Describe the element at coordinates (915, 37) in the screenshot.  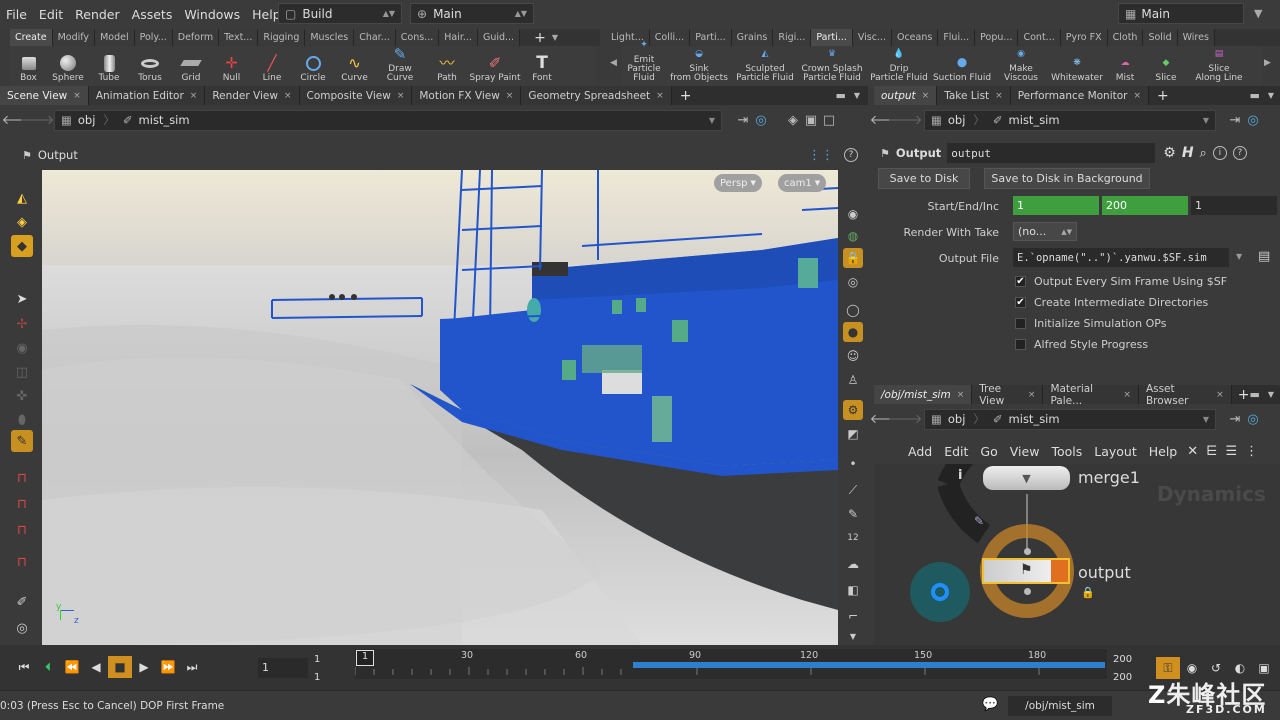
I see `shelf-tab-oceans: Oceans` at that location.